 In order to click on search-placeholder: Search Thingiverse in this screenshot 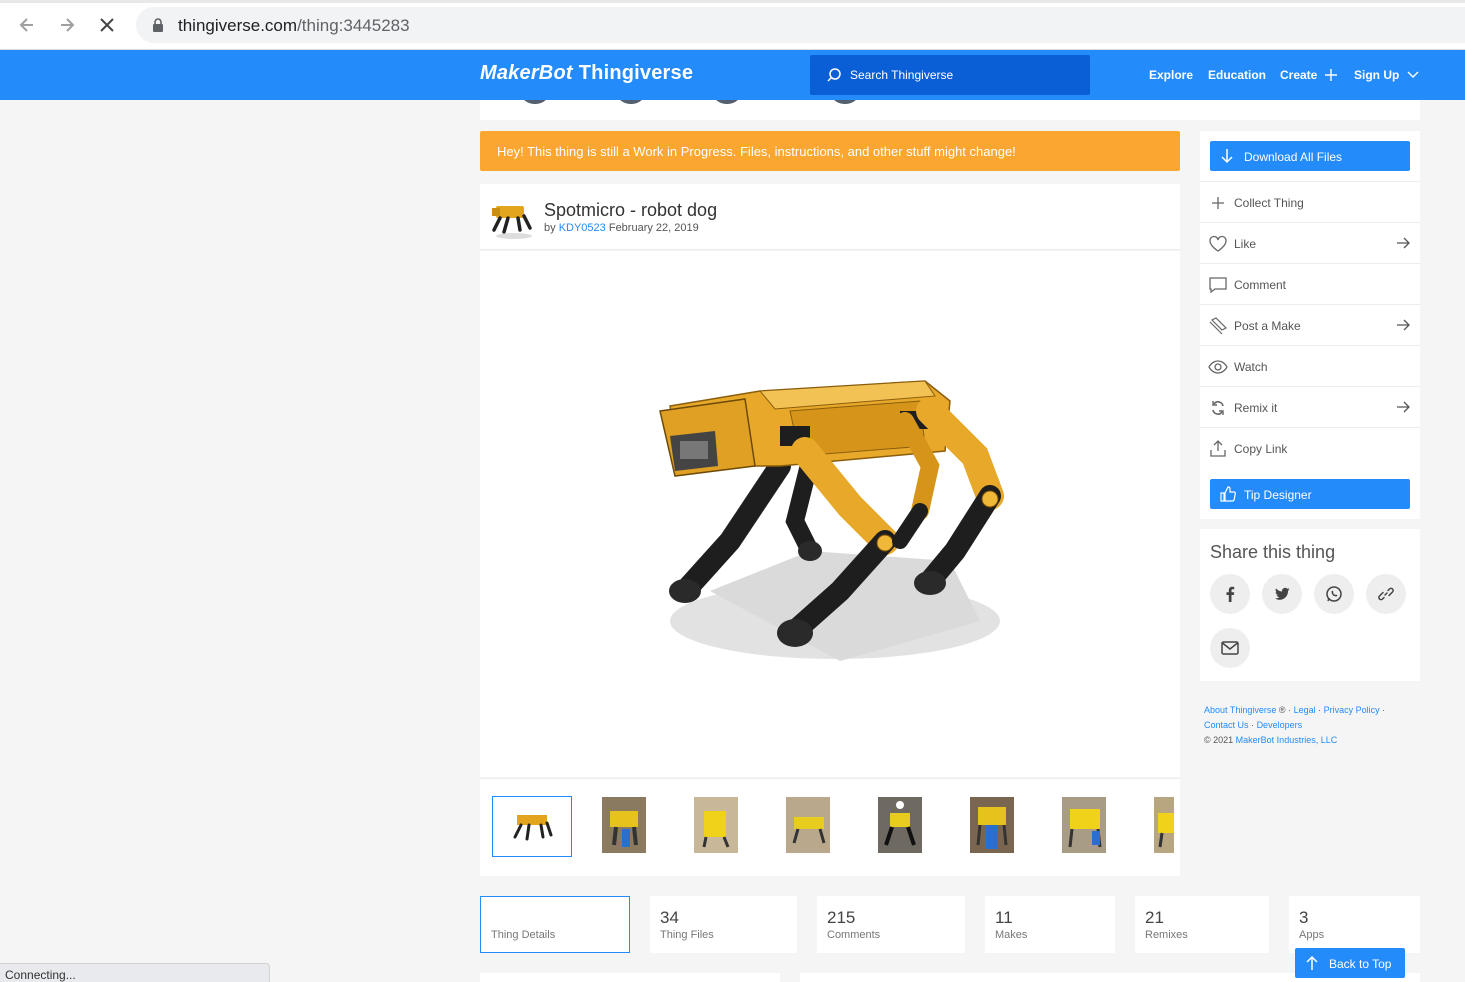, I will do `click(902, 75)`.